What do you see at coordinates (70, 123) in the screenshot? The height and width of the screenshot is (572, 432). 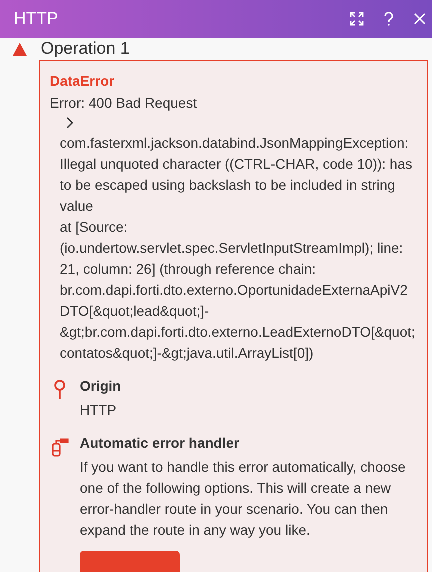 I see `chevron-icon` at bounding box center [70, 123].